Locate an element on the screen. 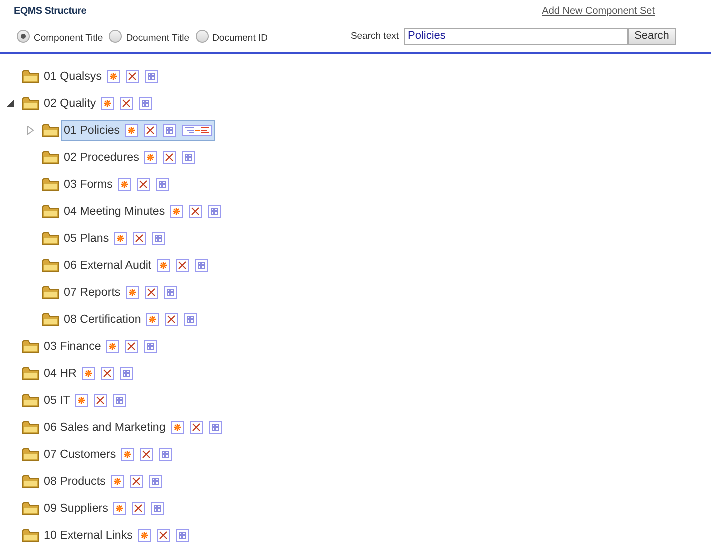 The height and width of the screenshot is (556, 711). tree-node-label: 07 Reports is located at coordinates (92, 292).